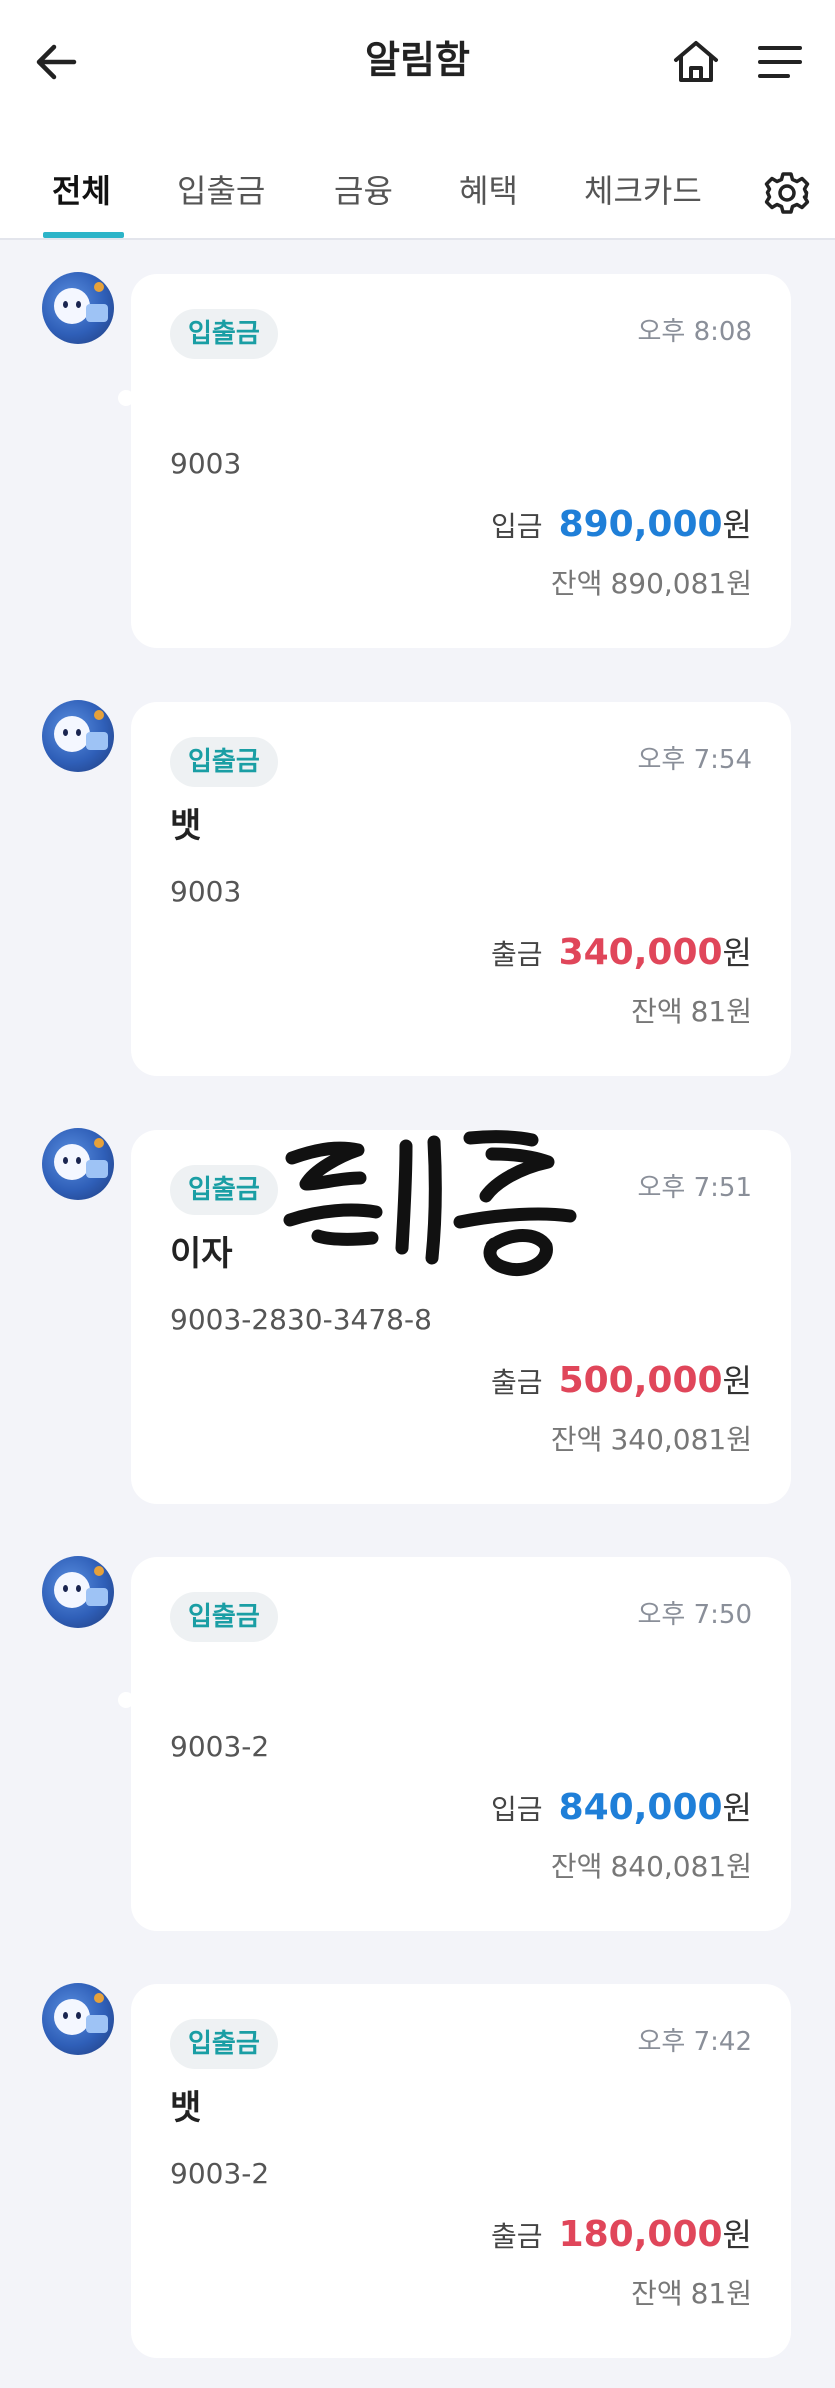 Image resolution: width=835 pixels, height=2388 pixels. Describe the element at coordinates (461, 2171) in the screenshot. I see `notification-card: 입출금 오후 7:42 뱃 9003-2 출금 180,000원 잔액 81원` at that location.